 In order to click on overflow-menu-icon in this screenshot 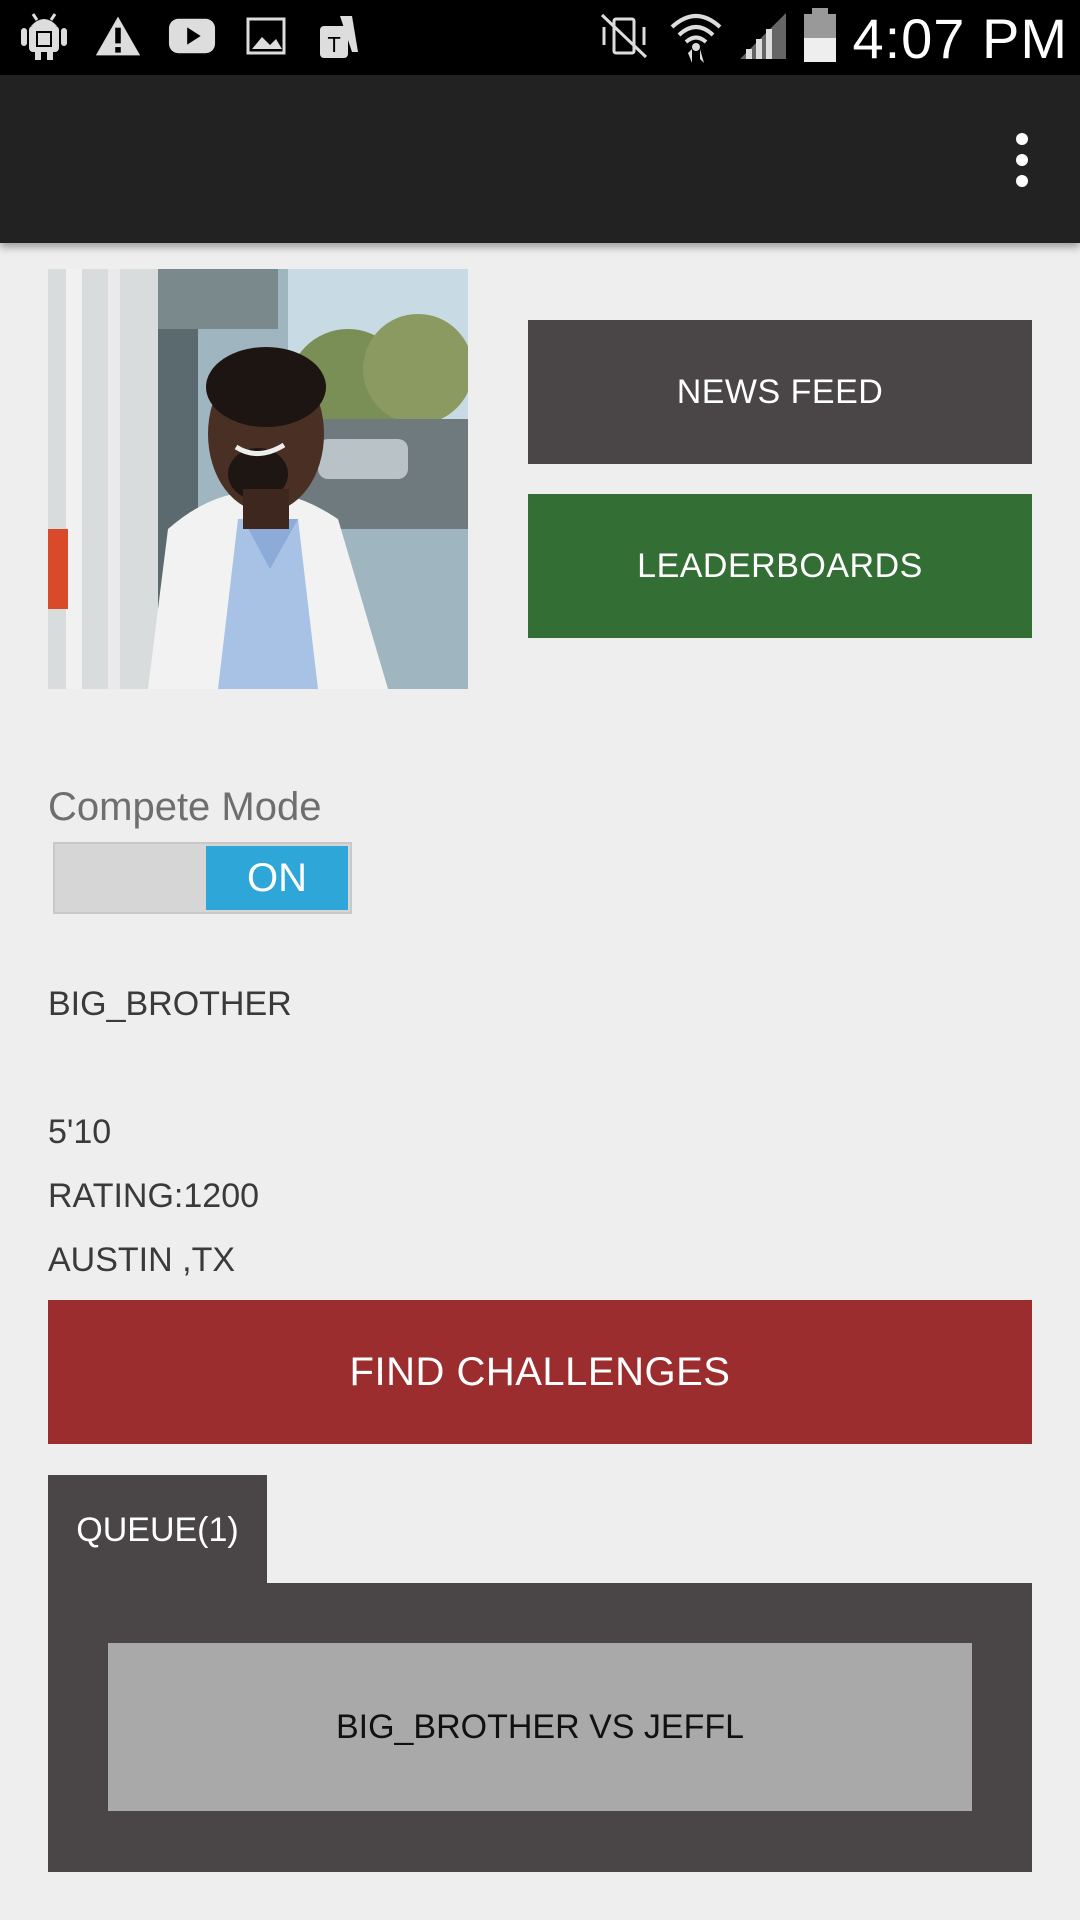, I will do `click(1022, 160)`.